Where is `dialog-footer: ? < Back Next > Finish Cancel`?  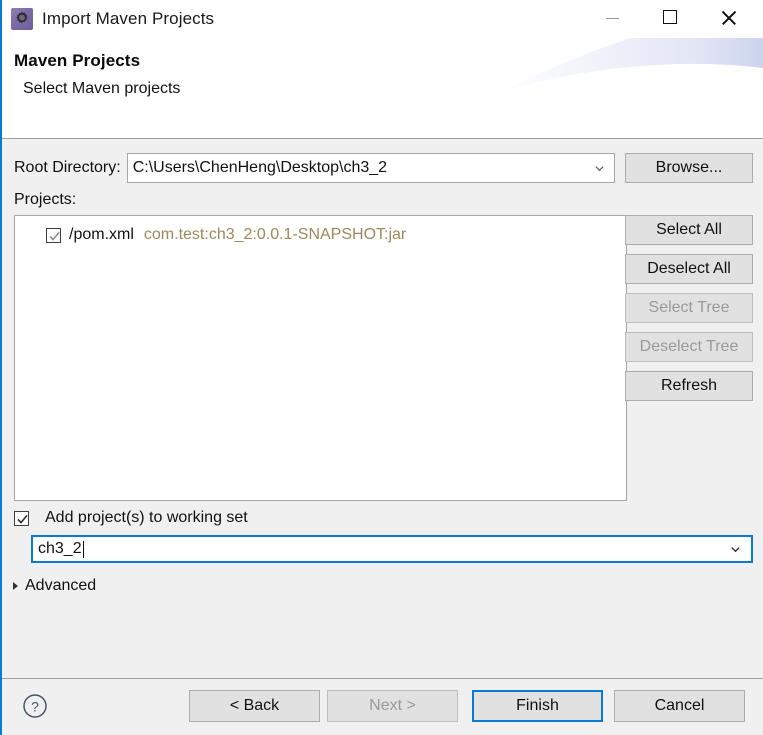
dialog-footer: ? < Back Next > Finish Cancel is located at coordinates (382, 707).